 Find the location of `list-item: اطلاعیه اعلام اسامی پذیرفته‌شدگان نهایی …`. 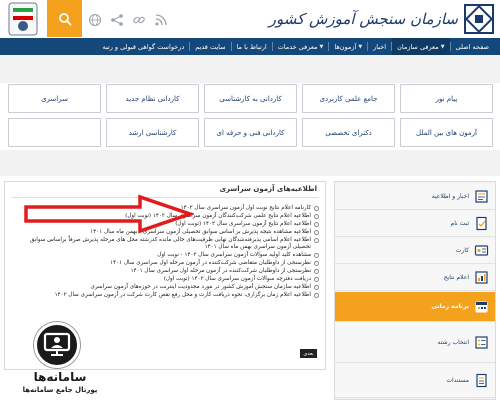

list-item: اطلاعیه اعلام اسامی پذیرفته‌شدگان نهایی … is located at coordinates (167, 244).